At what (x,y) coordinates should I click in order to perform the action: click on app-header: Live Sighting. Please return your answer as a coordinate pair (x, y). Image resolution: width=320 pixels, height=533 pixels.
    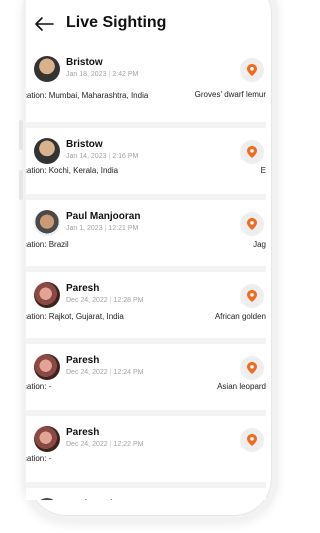
    Looking at the image, I should click on (146, 23).